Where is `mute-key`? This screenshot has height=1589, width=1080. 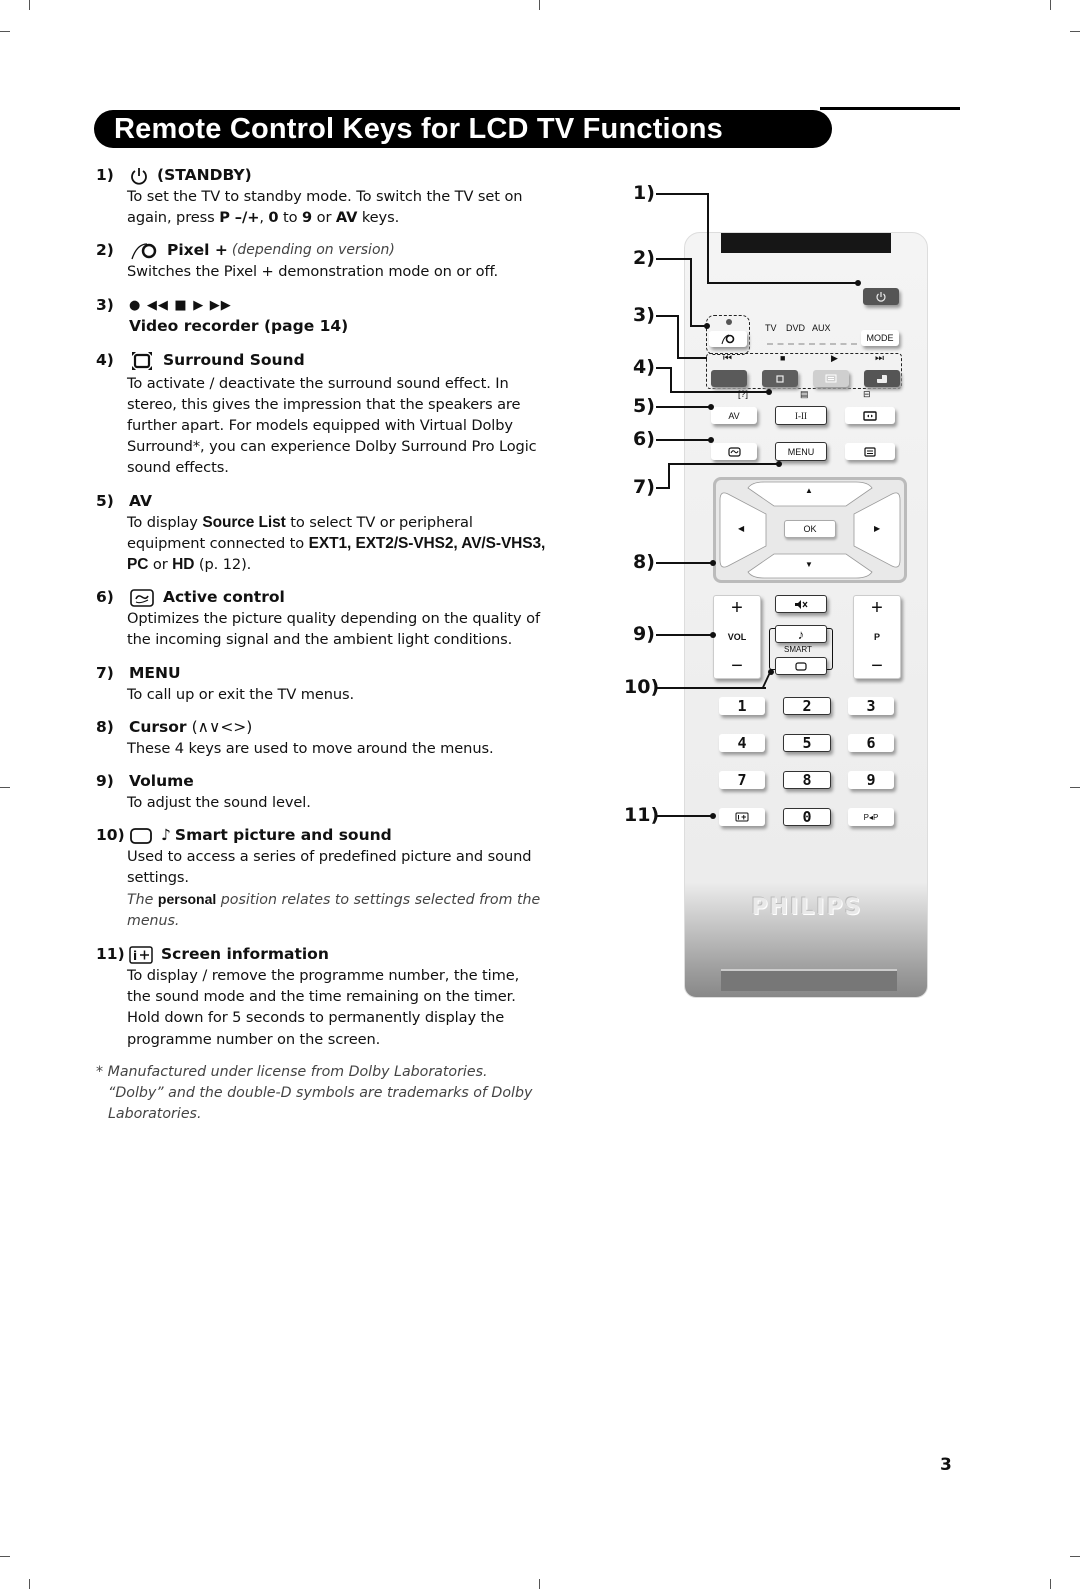 mute-key is located at coordinates (801, 604).